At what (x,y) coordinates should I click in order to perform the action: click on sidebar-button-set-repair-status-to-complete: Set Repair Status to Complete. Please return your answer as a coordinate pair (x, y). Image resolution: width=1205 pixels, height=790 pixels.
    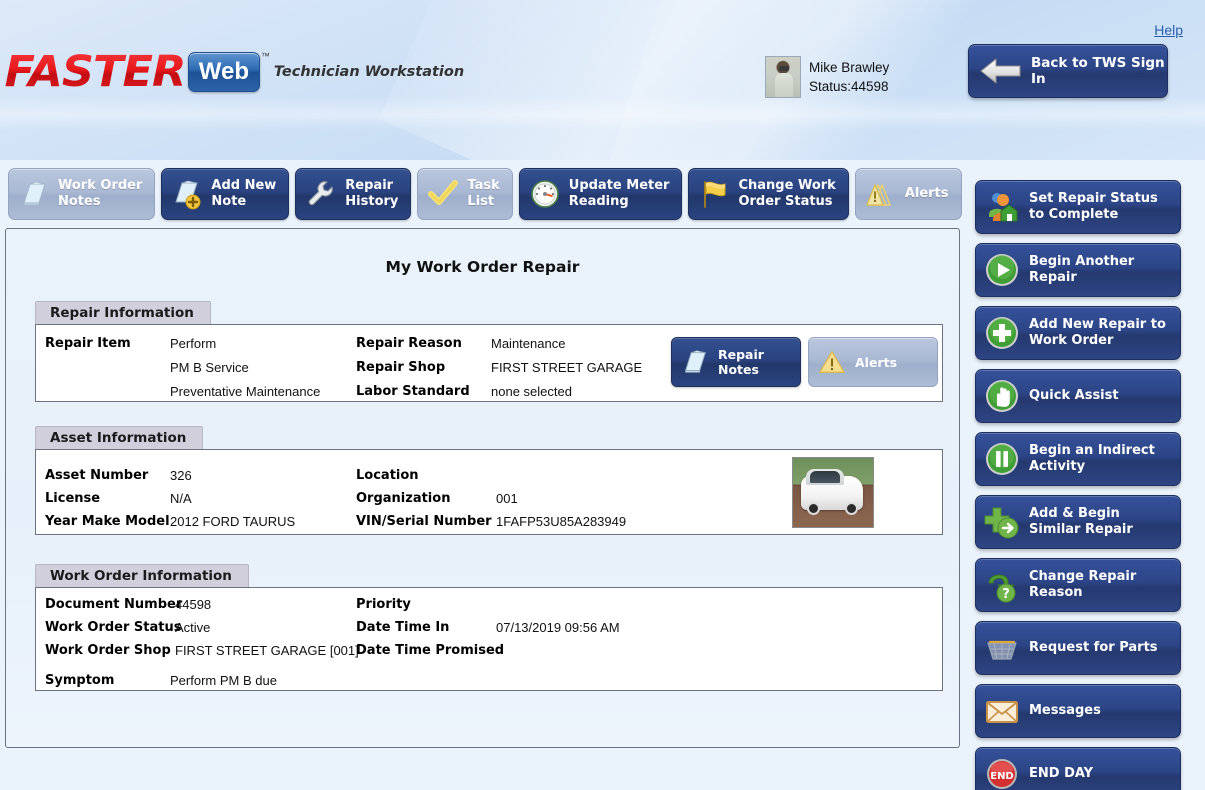
    Looking at the image, I should click on (1078, 207).